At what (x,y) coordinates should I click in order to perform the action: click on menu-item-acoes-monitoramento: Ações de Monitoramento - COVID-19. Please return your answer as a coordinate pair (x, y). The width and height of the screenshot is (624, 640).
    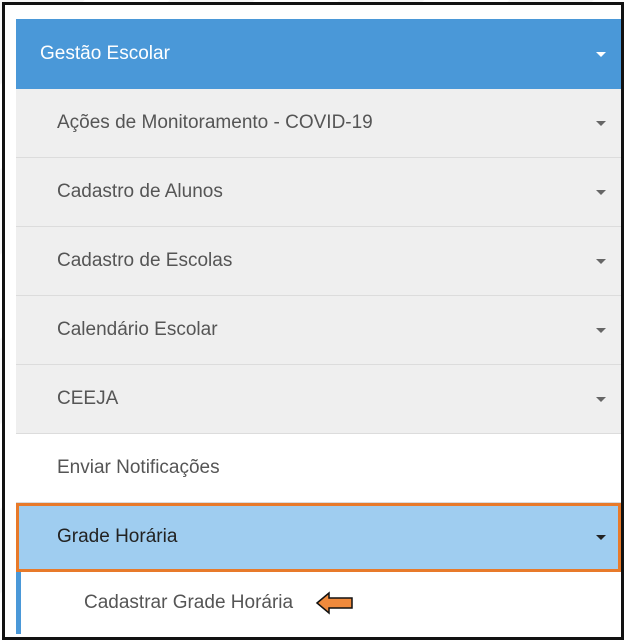
    Looking at the image, I should click on (318, 123).